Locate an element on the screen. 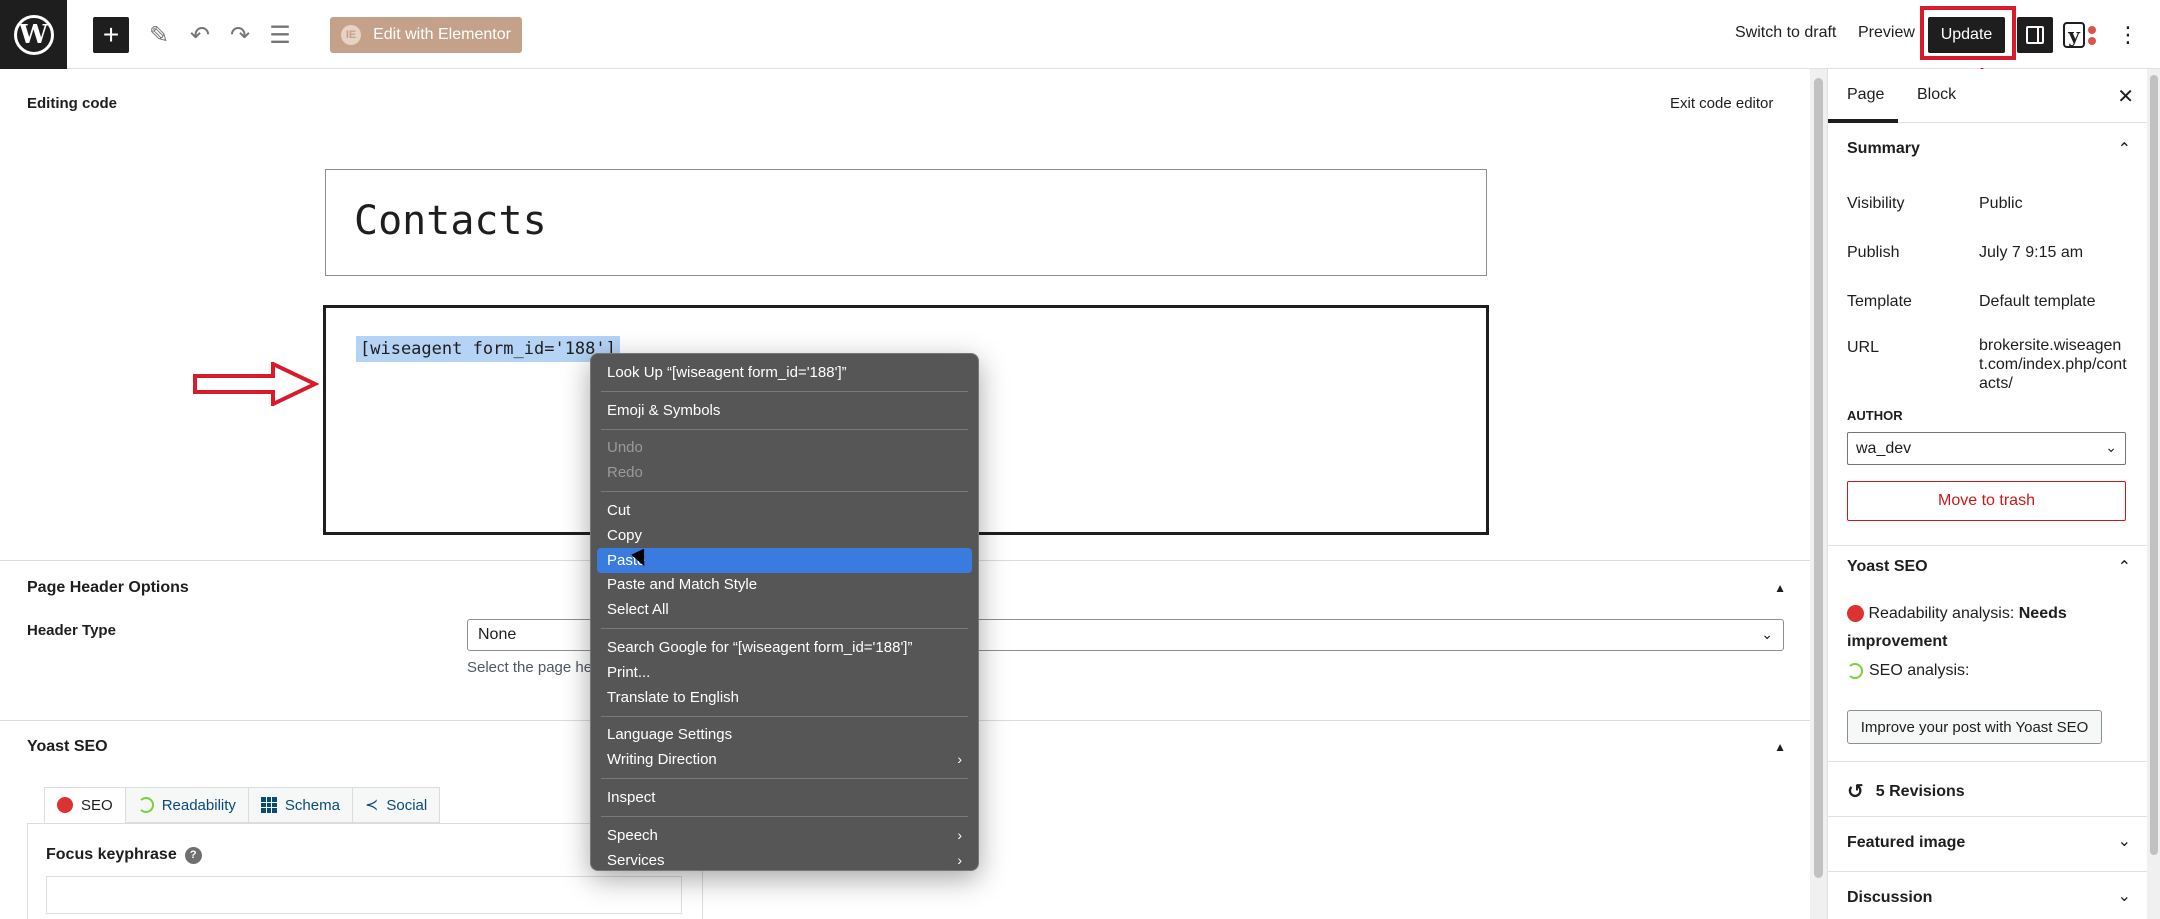 The height and width of the screenshot is (919, 2160). wordpress-logo-icon: W is located at coordinates (33, 34).